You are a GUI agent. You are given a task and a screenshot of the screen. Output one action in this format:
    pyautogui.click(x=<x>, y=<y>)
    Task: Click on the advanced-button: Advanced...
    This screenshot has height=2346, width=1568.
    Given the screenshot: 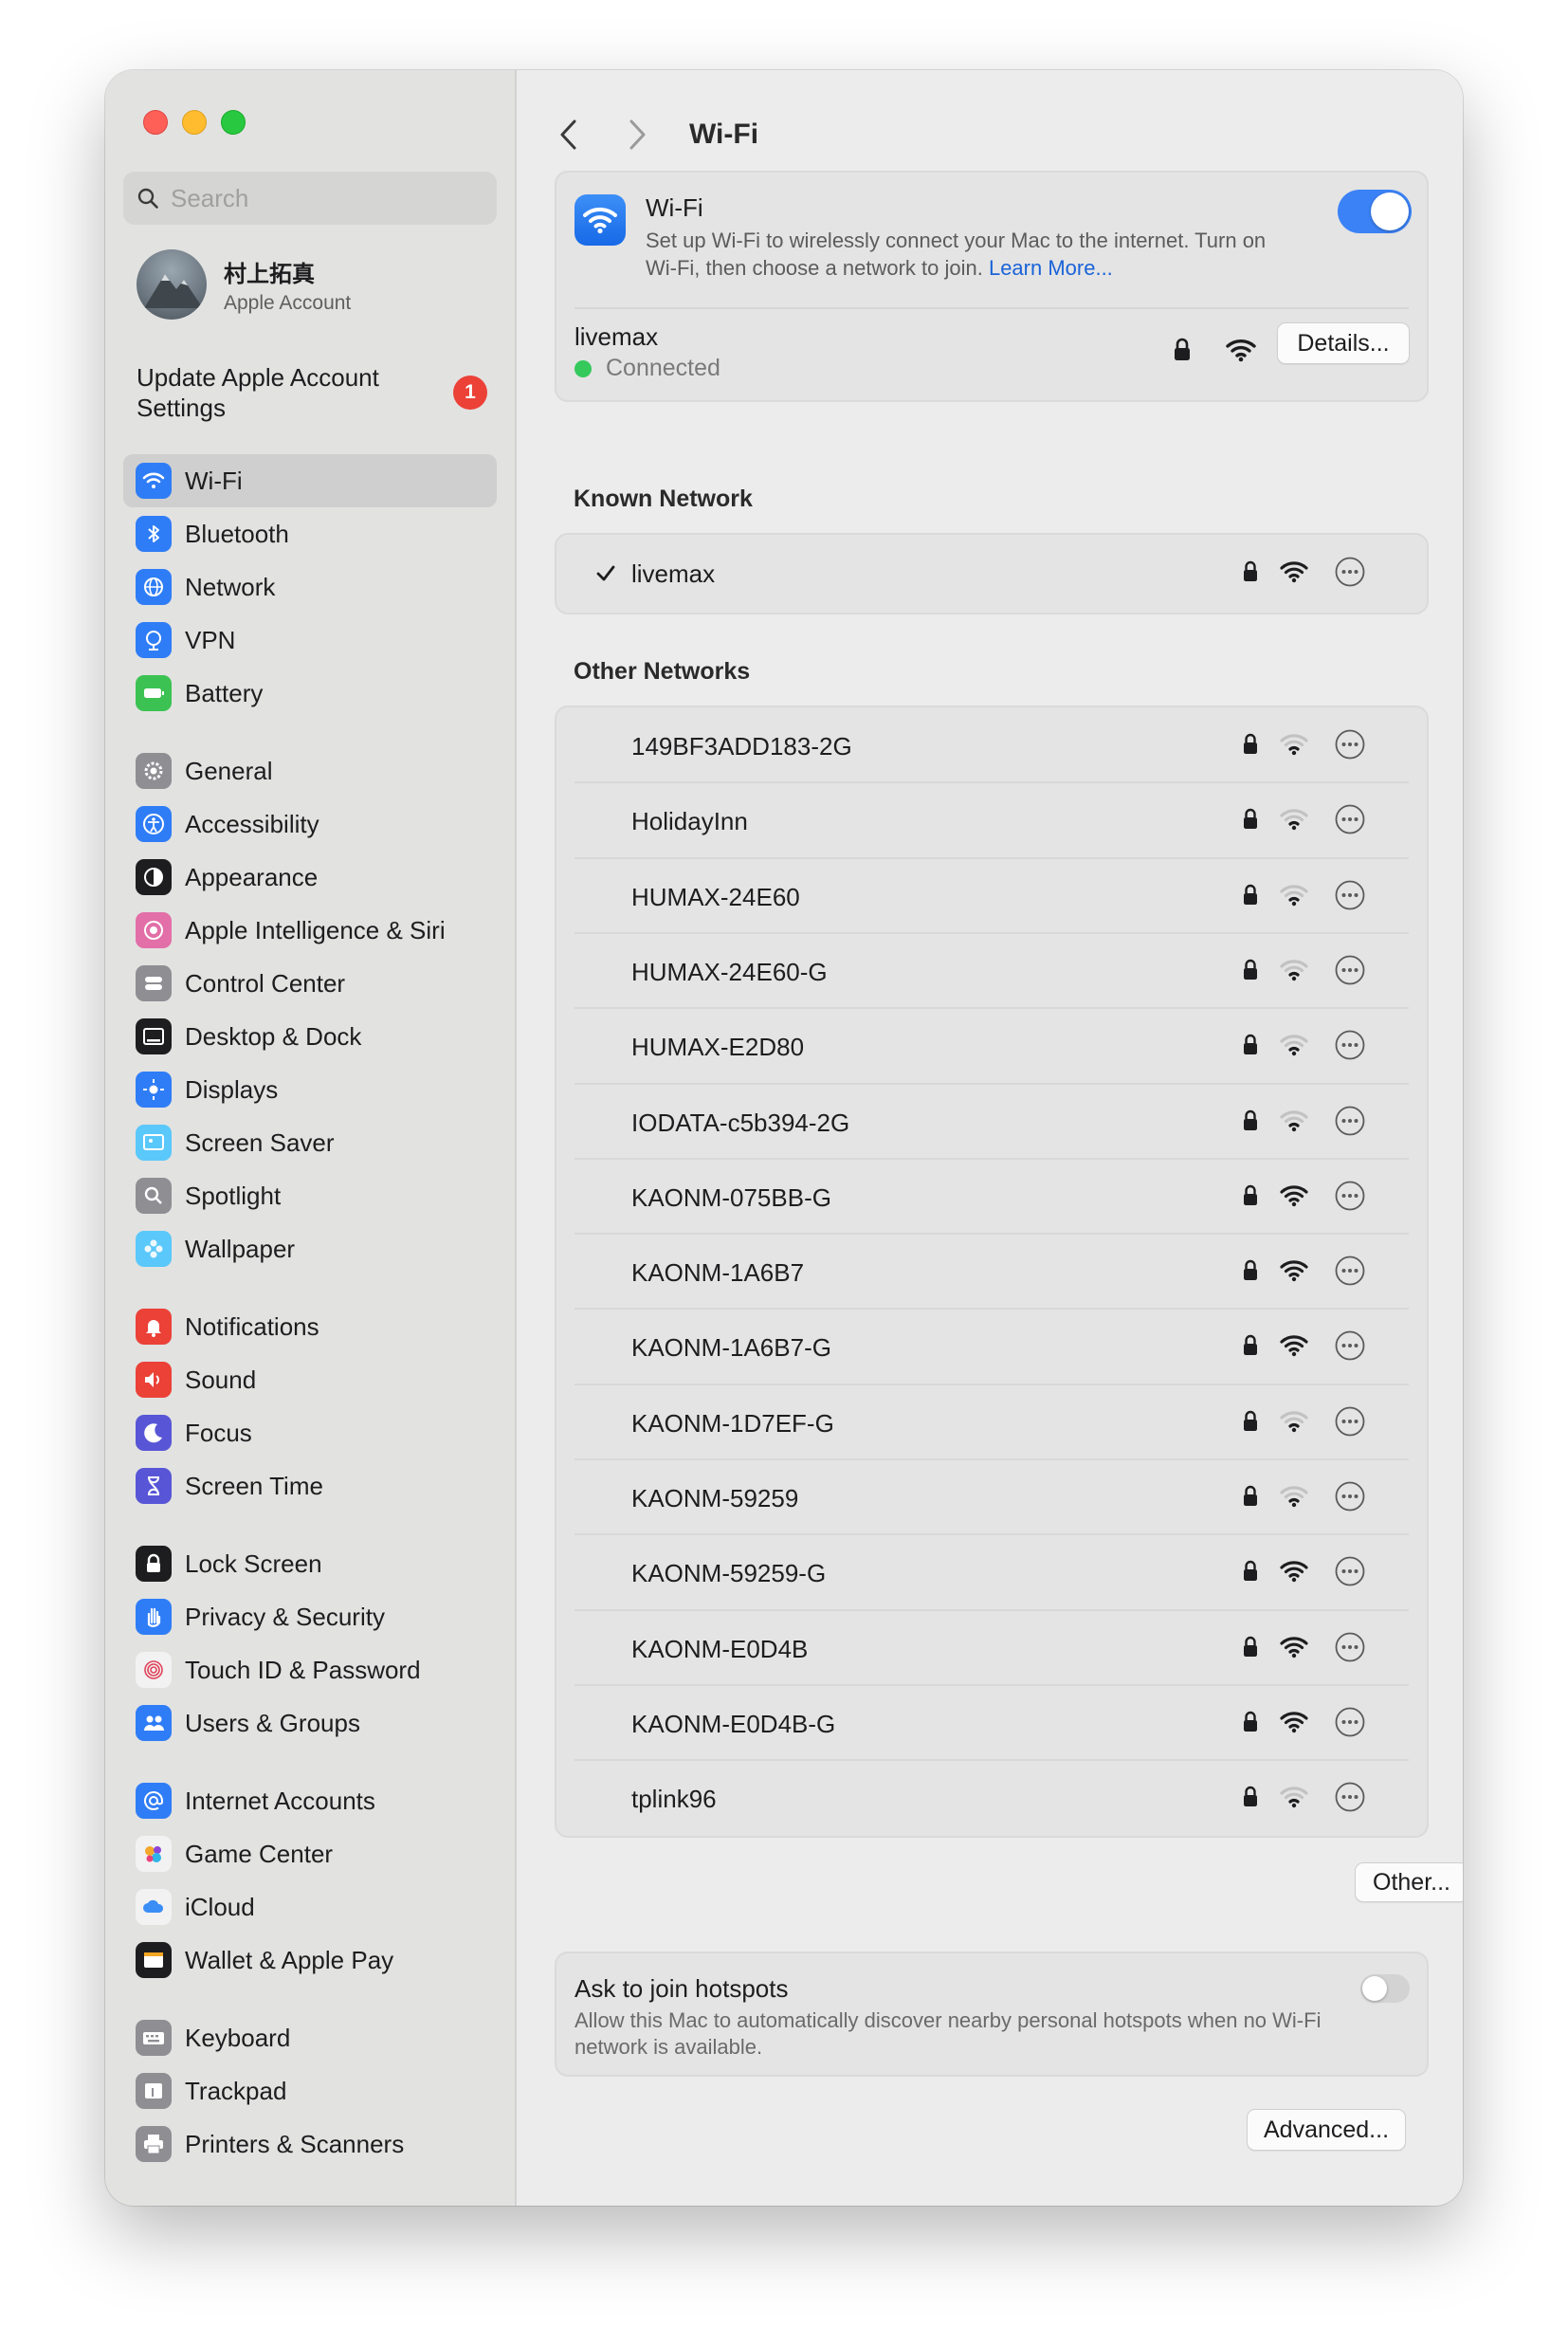 What is the action you would take?
    pyautogui.click(x=1326, y=2130)
    